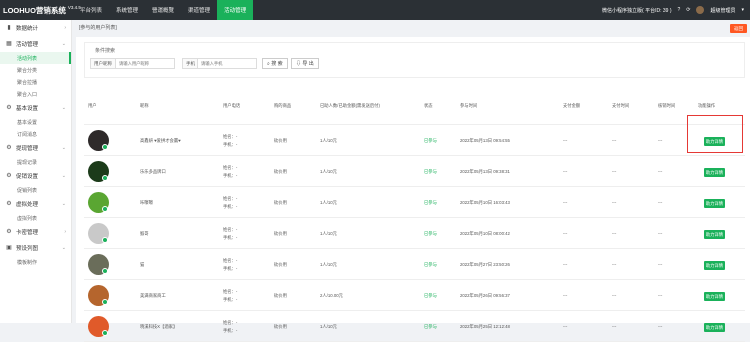 Image resolution: width=750 pixels, height=342 pixels. I want to click on platform-info: 微信小程序独立版( 平台ID: 39 ), so click(637, 10).